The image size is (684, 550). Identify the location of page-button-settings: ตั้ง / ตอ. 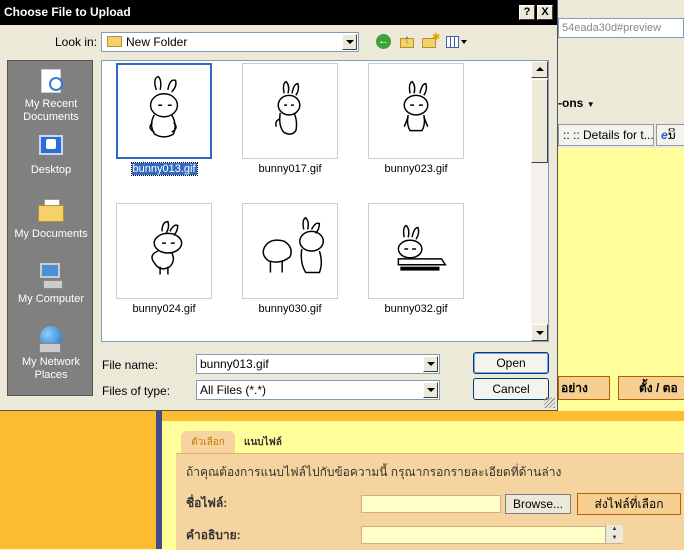
(651, 388).